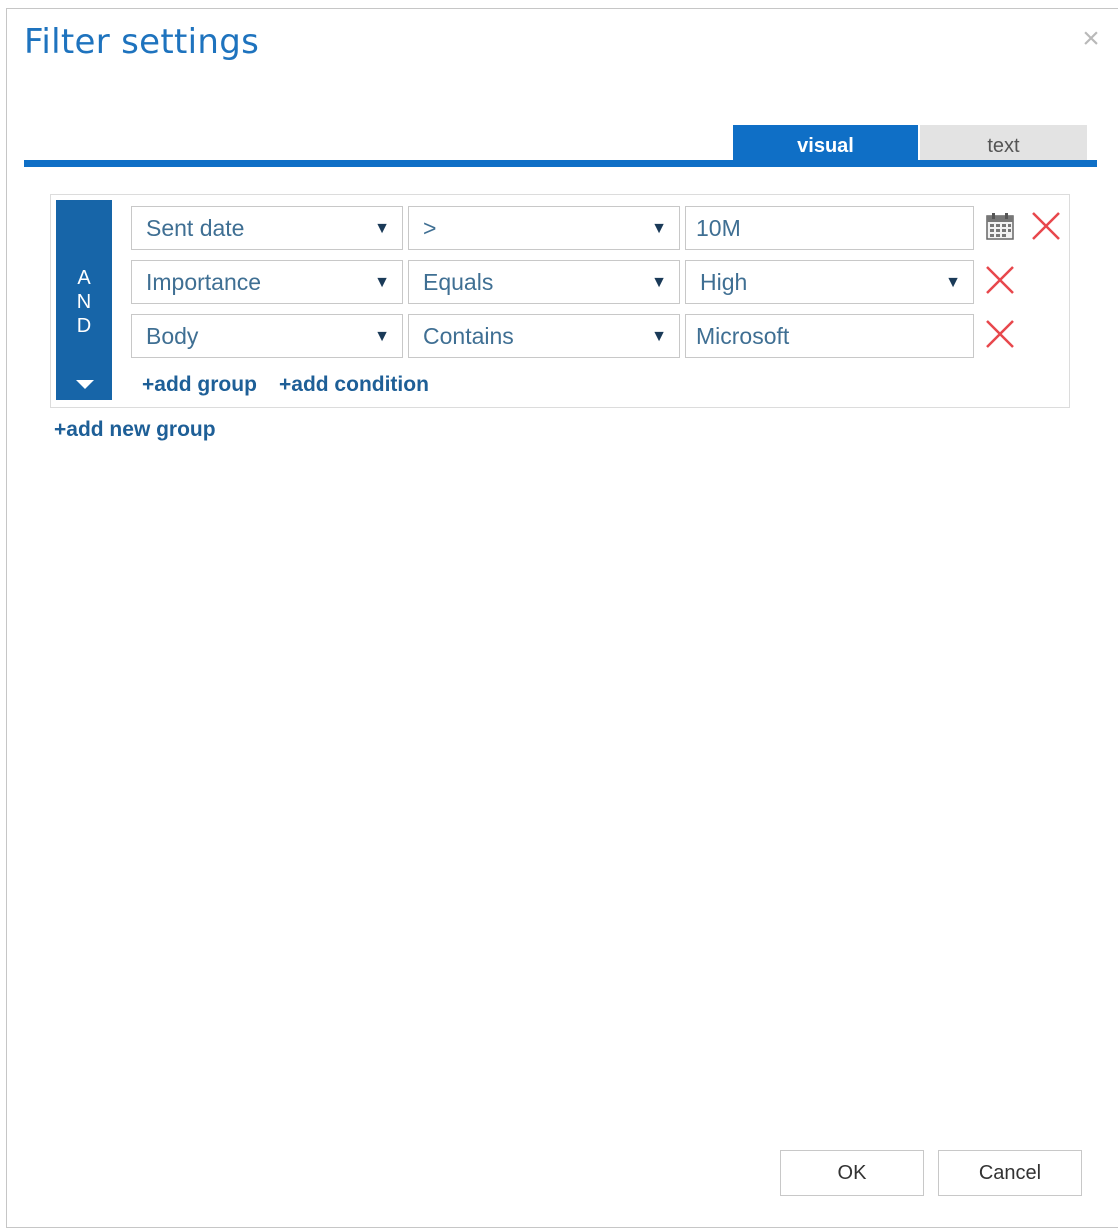 The height and width of the screenshot is (1228, 1118). I want to click on and-letter-a: A, so click(84, 278).